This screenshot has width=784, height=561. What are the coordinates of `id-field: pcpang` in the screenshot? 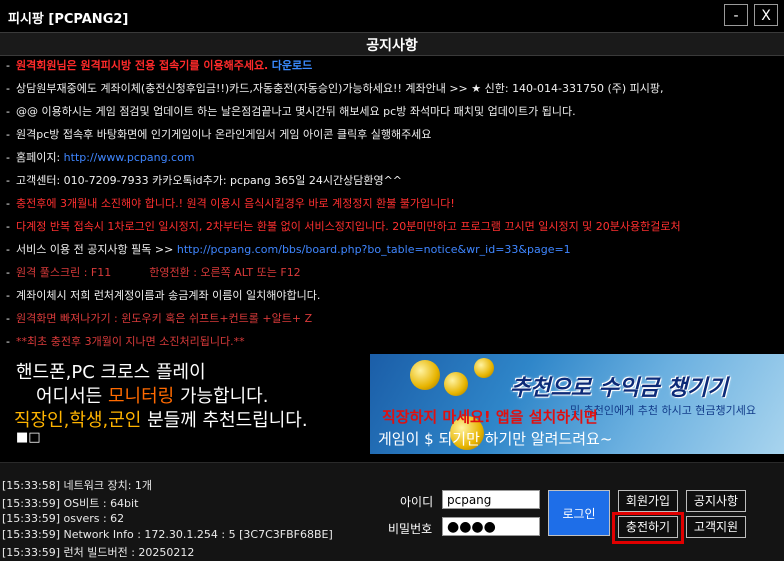 It's located at (491, 499).